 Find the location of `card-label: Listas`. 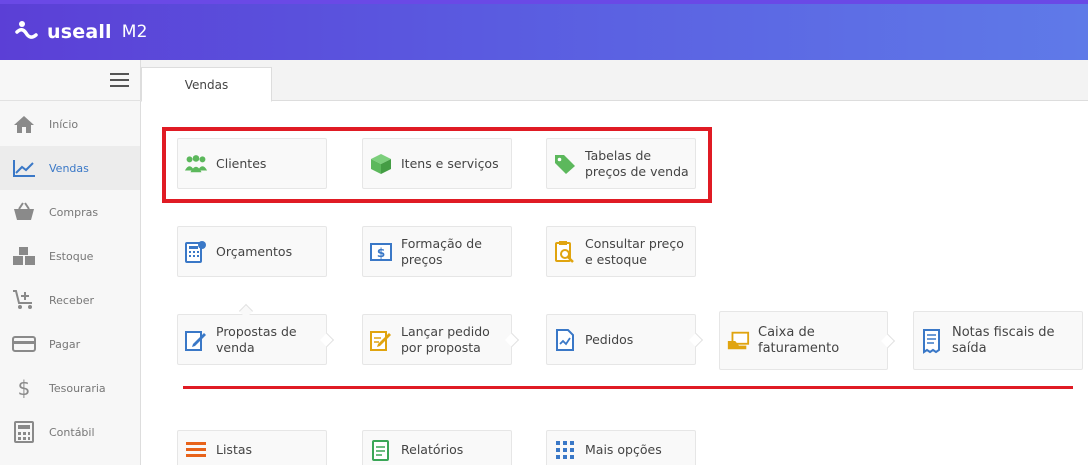

card-label: Listas is located at coordinates (234, 449).